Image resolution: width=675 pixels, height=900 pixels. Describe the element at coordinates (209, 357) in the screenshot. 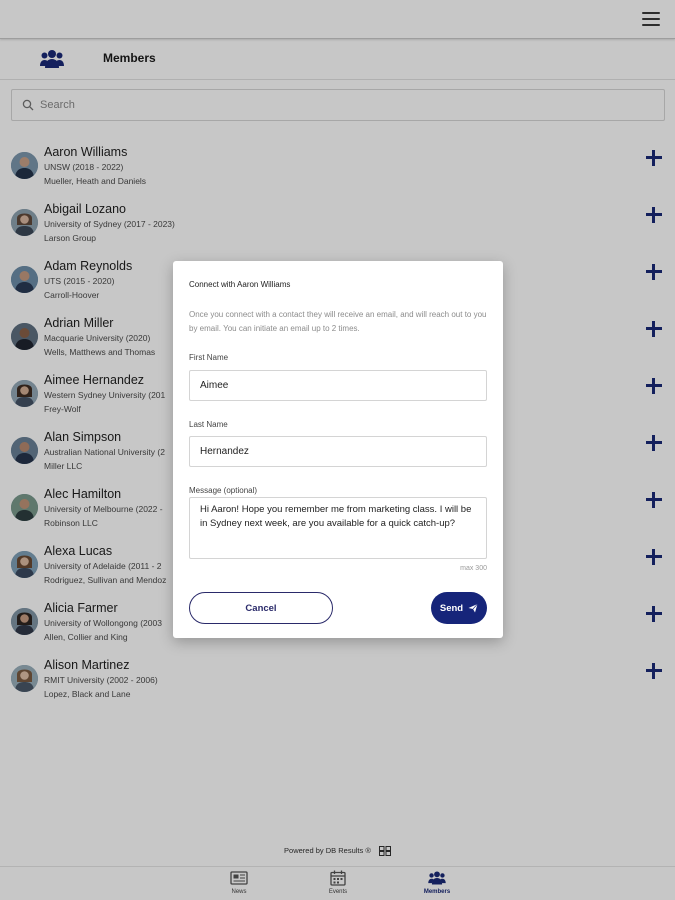

I see `first-name-label: First Name` at that location.